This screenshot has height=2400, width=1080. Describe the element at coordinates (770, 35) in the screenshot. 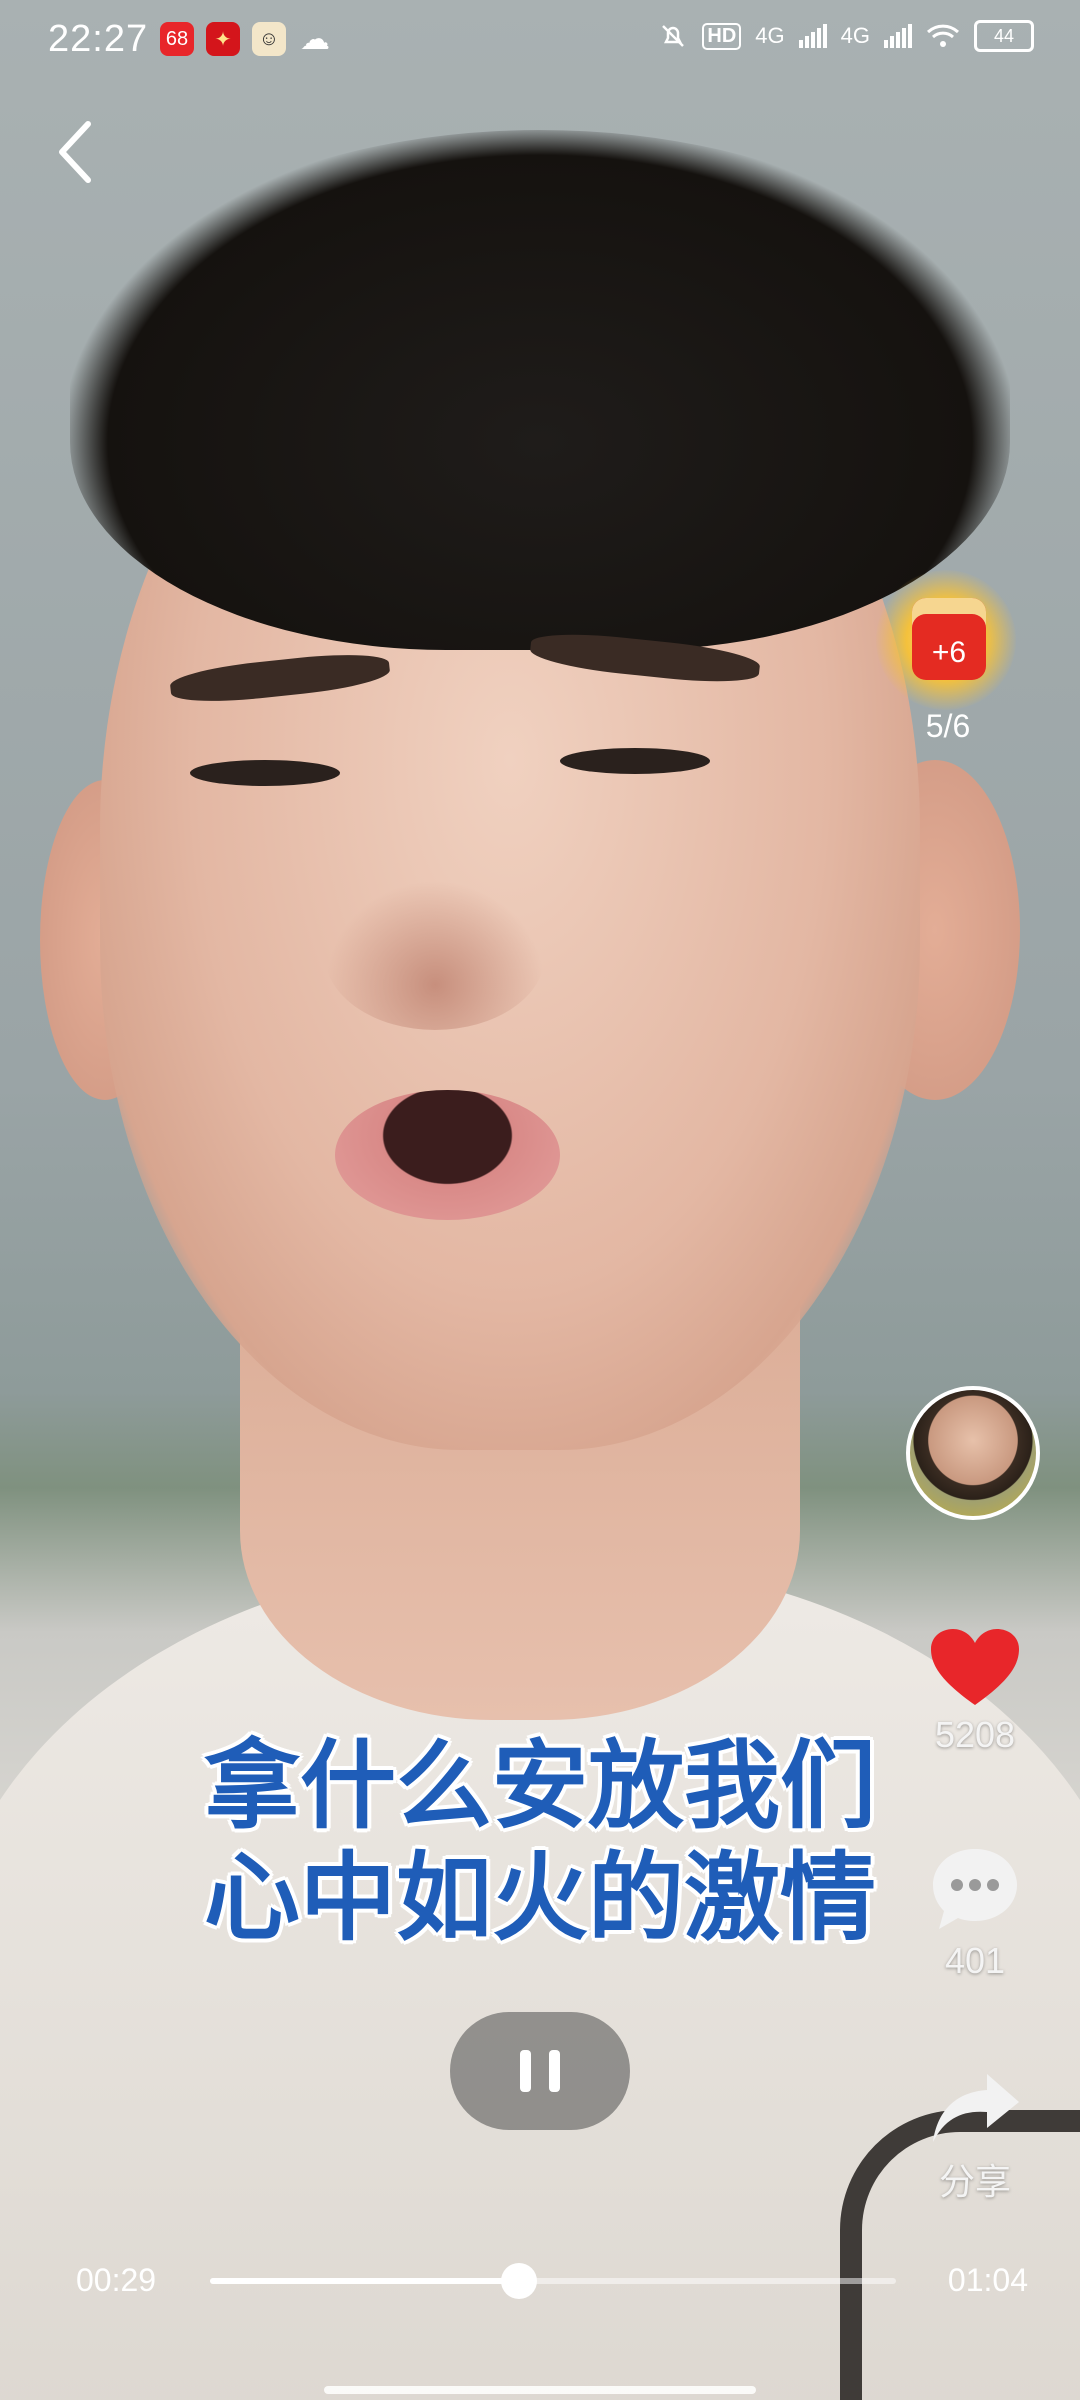

I see `network-type-1: 4G` at that location.